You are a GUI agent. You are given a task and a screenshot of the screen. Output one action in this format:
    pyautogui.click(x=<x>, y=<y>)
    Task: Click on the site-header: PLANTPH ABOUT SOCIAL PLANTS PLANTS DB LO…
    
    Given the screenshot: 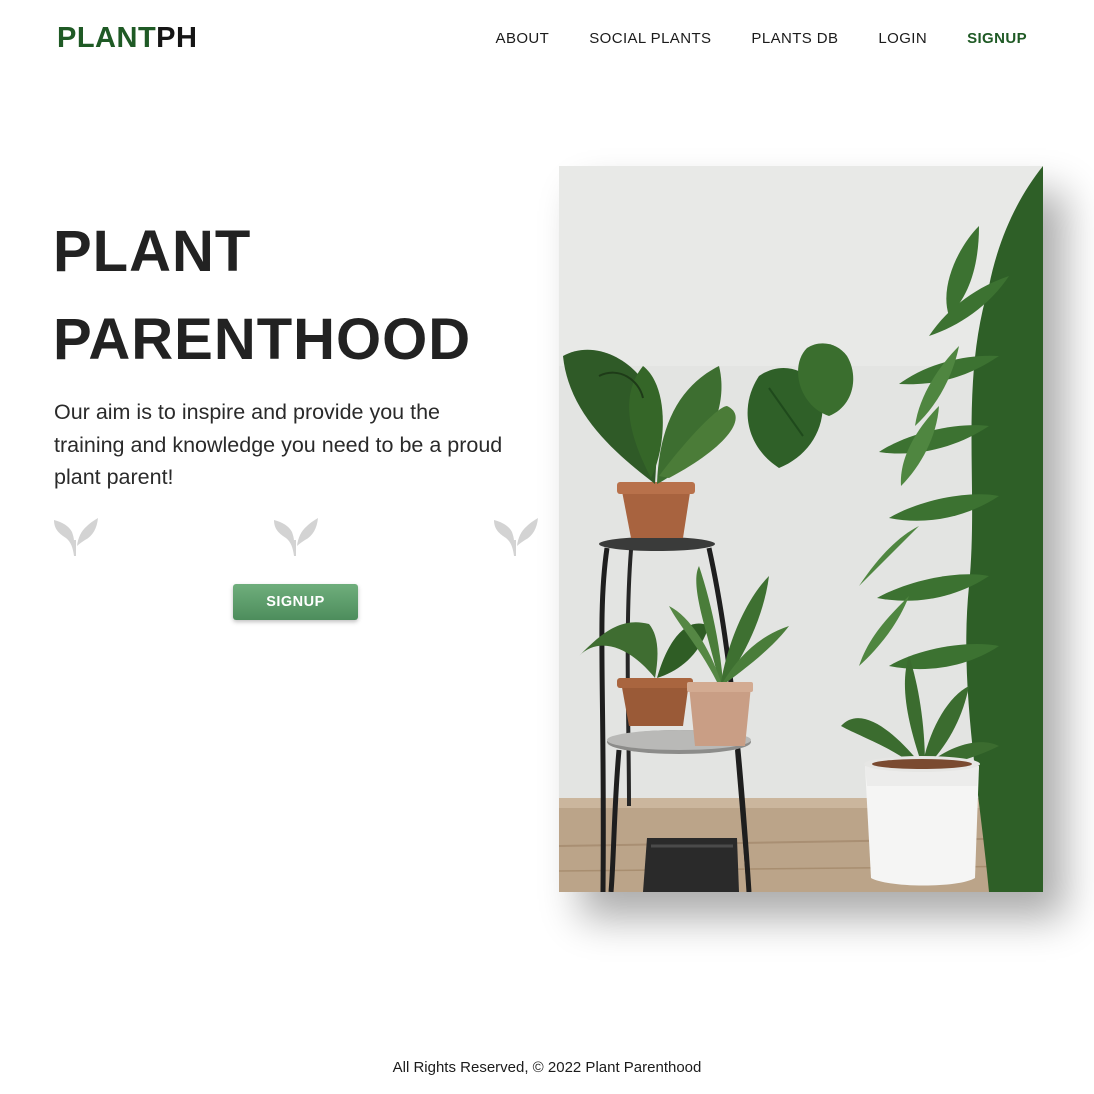 What is the action you would take?
    pyautogui.click(x=547, y=39)
    